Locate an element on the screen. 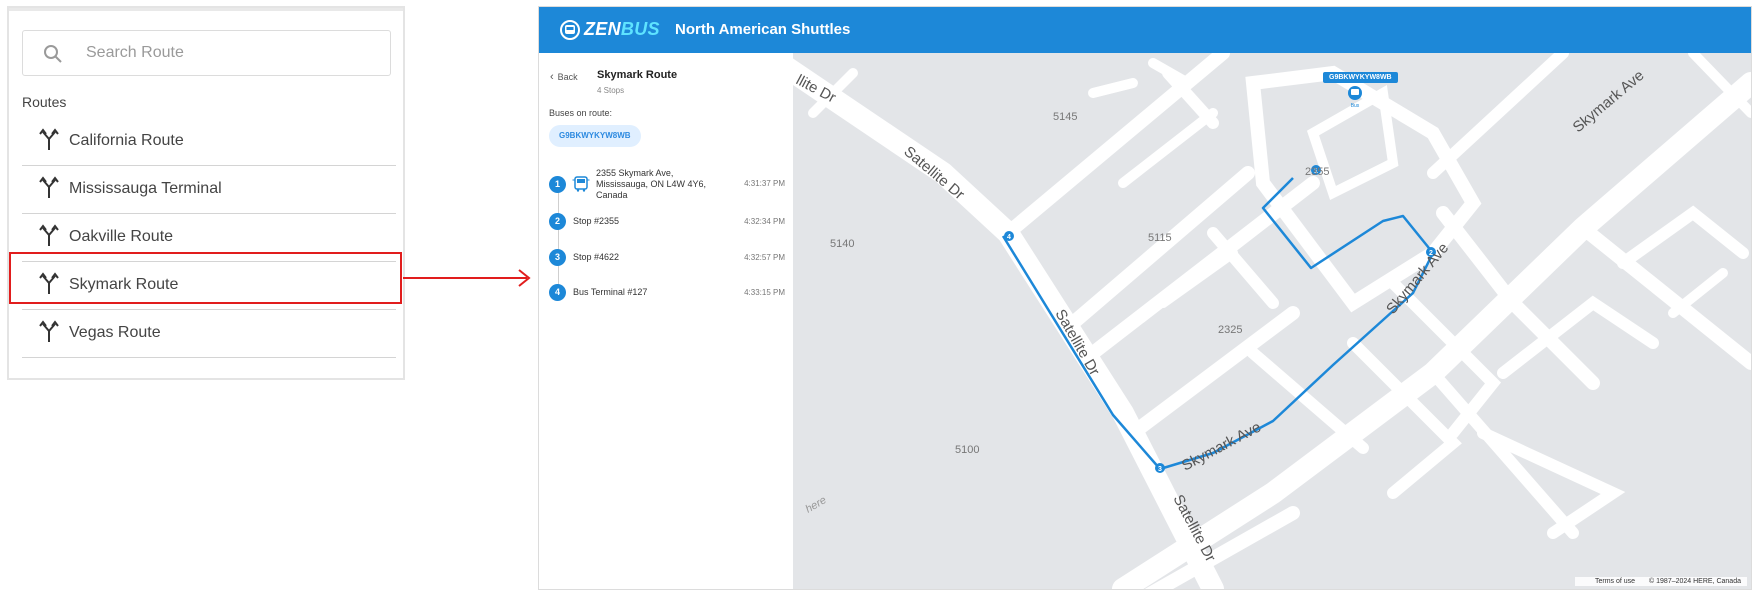 This screenshot has width=1758, height=600. pointer-arrow is located at coordinates (467, 278).